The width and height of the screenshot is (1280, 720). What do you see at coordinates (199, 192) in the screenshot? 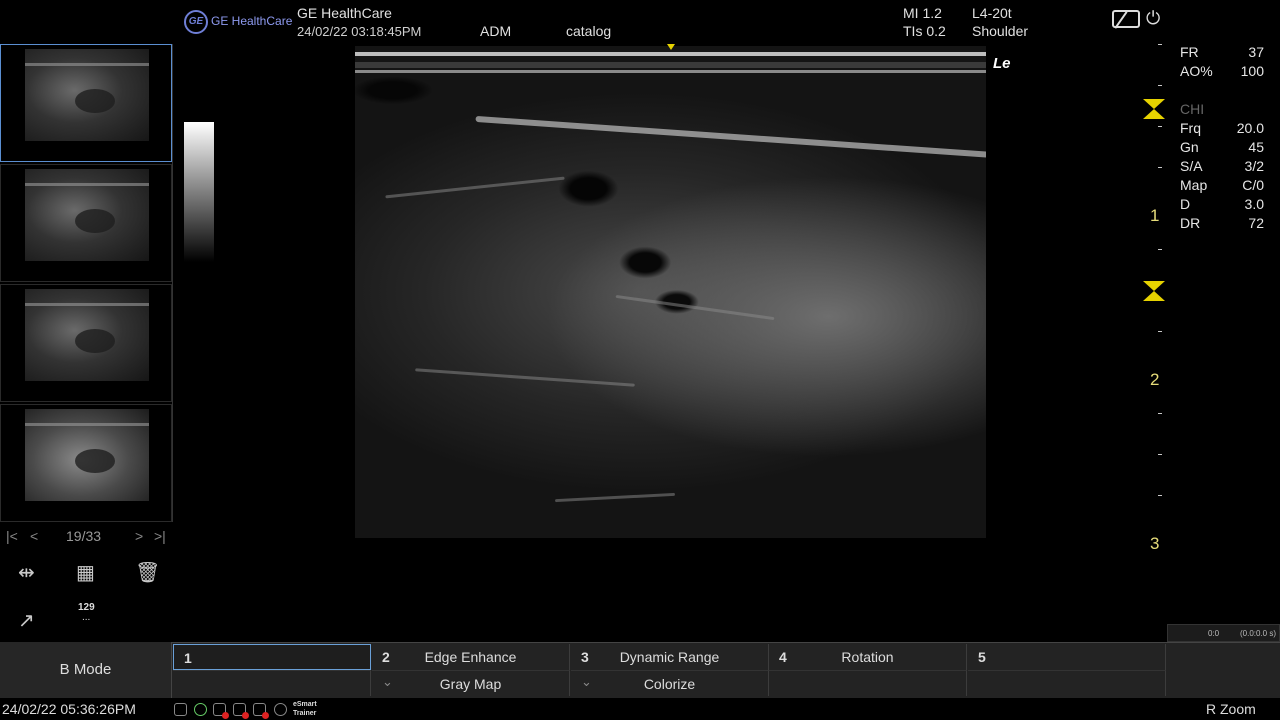
I see `grayscale-bar` at bounding box center [199, 192].